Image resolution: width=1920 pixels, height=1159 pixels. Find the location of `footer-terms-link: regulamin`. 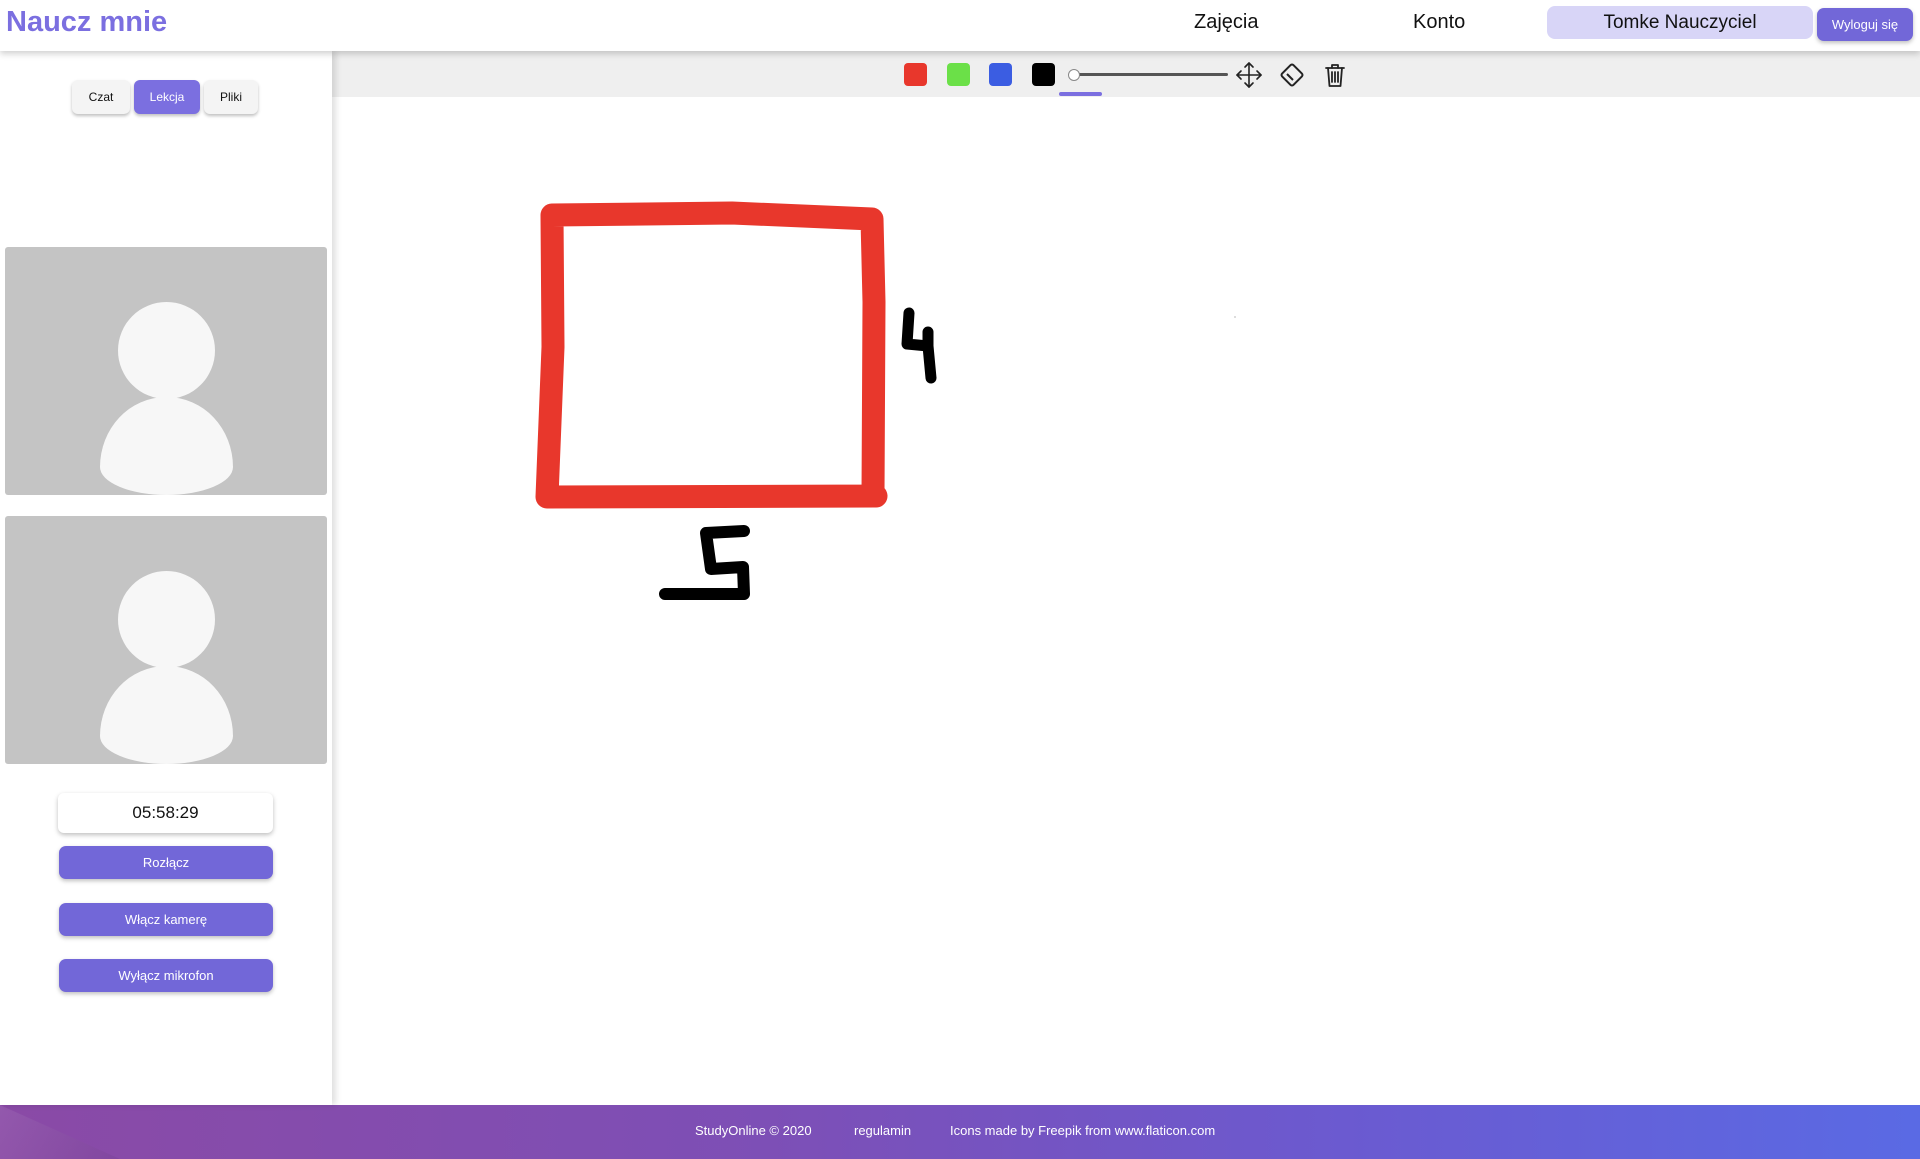

footer-terms-link: regulamin is located at coordinates (882, 1130).